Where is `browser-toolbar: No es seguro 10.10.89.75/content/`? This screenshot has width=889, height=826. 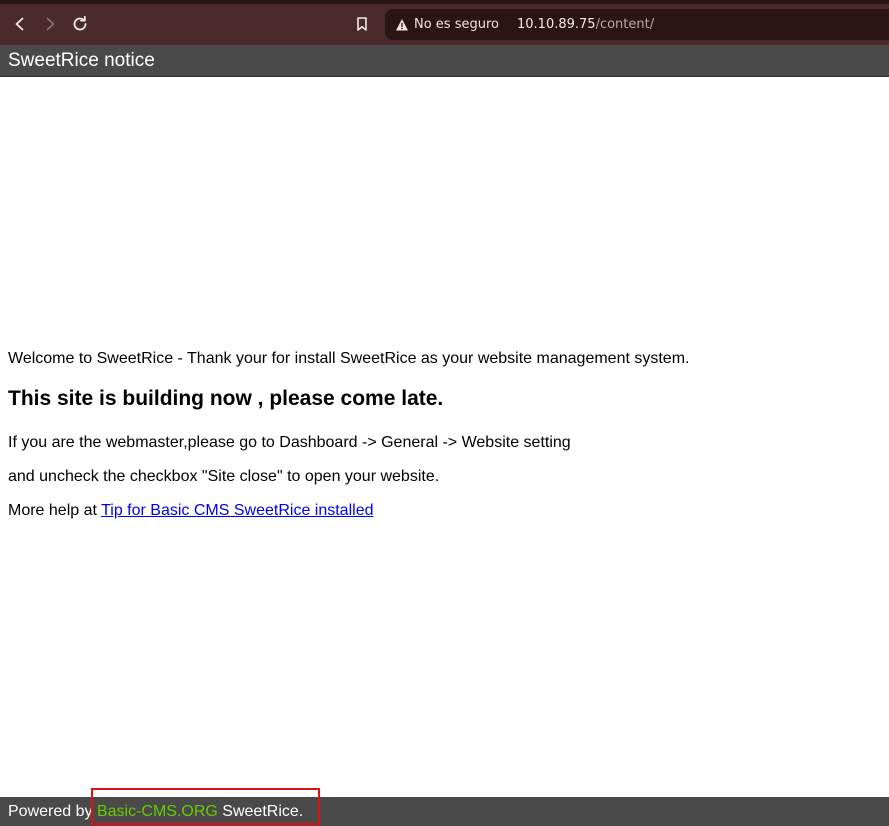
browser-toolbar: No es seguro 10.10.89.75/content/ is located at coordinates (444, 22).